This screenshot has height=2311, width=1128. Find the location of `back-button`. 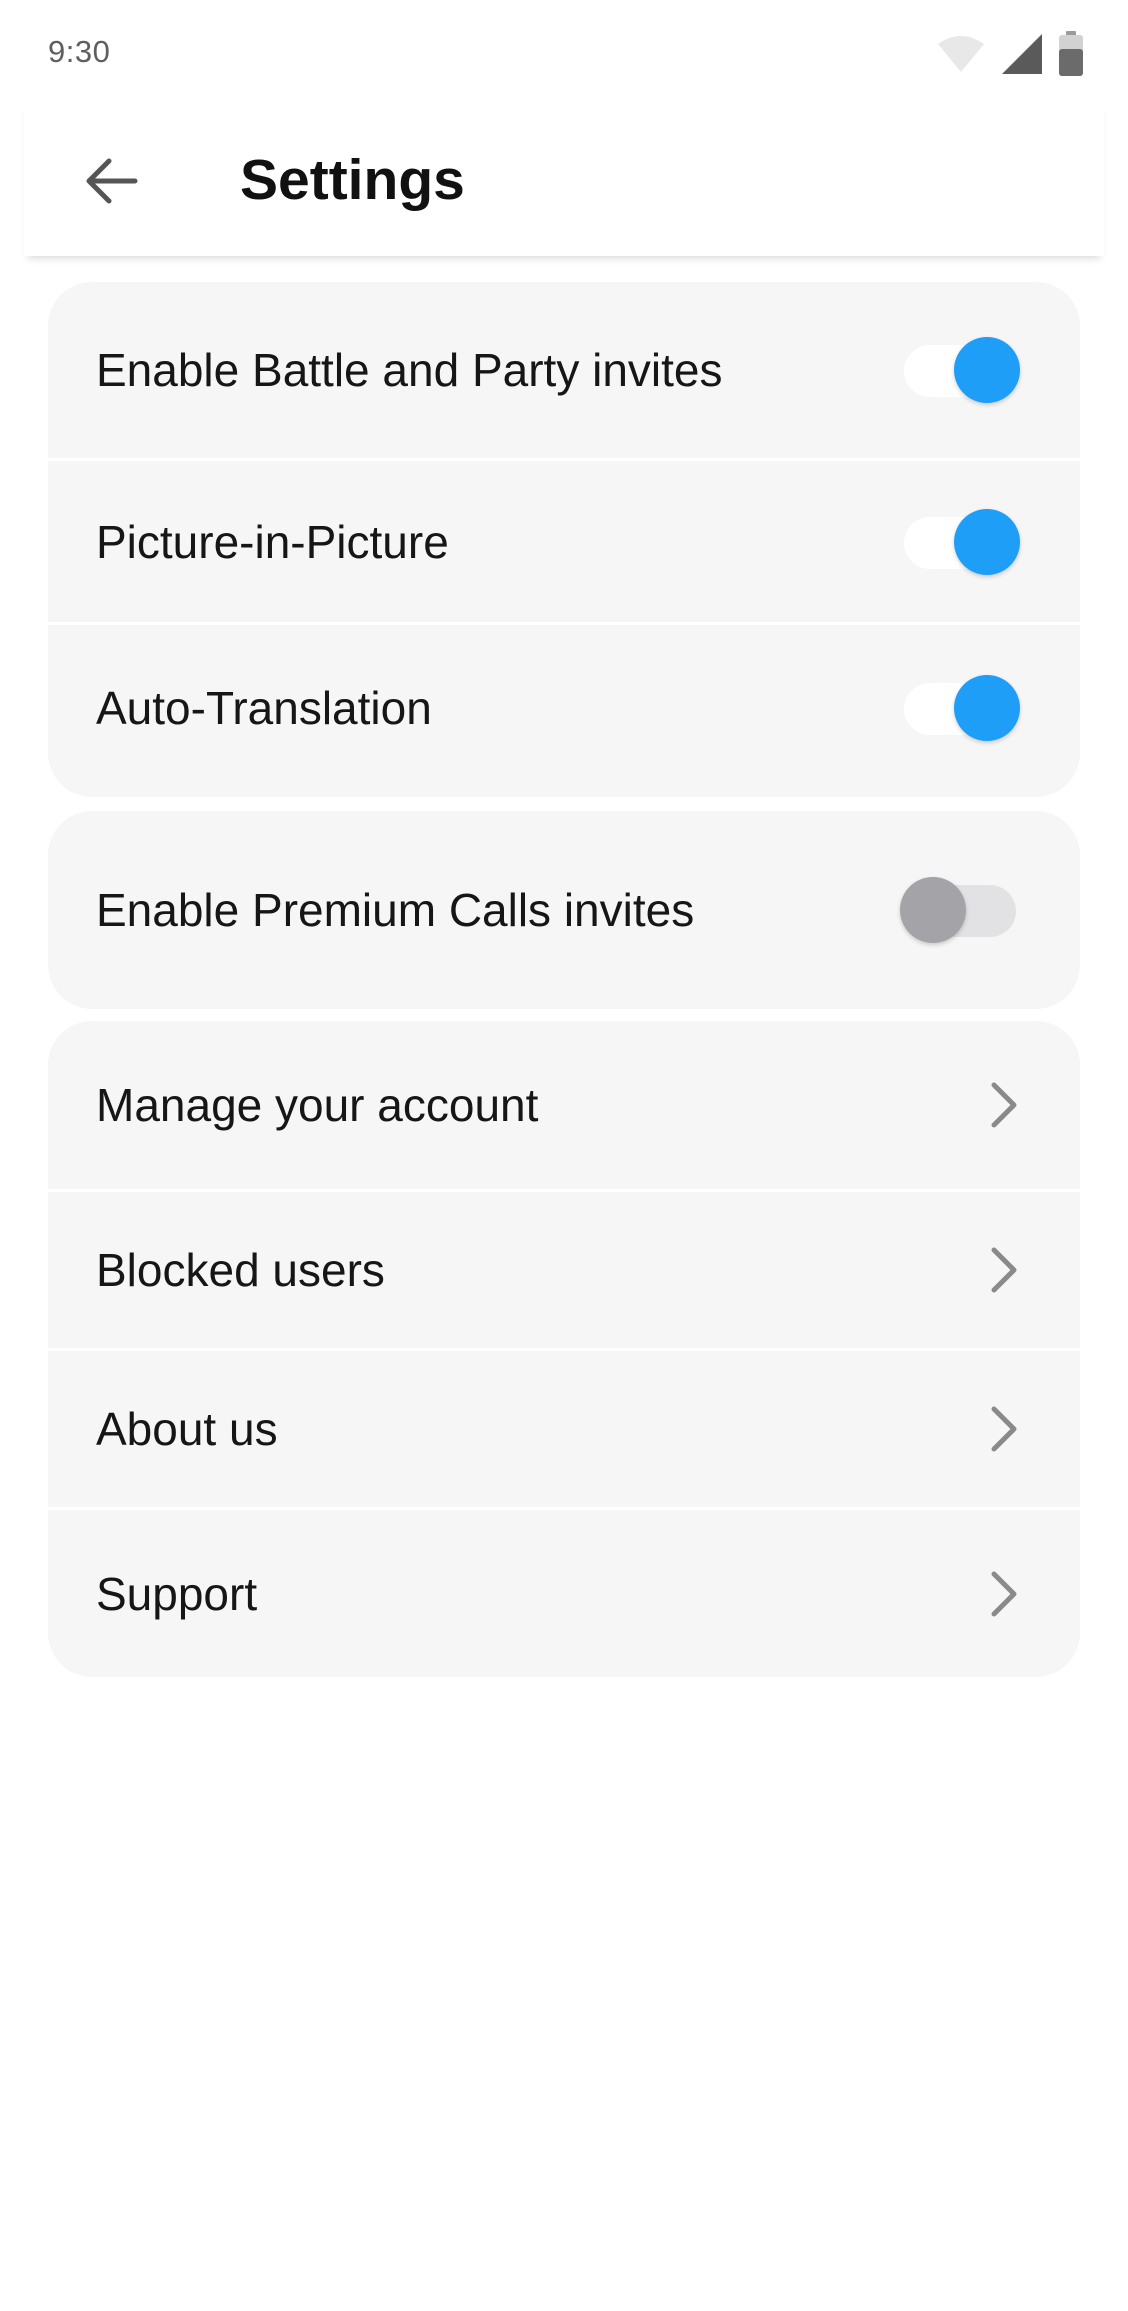

back-button is located at coordinates (111, 181).